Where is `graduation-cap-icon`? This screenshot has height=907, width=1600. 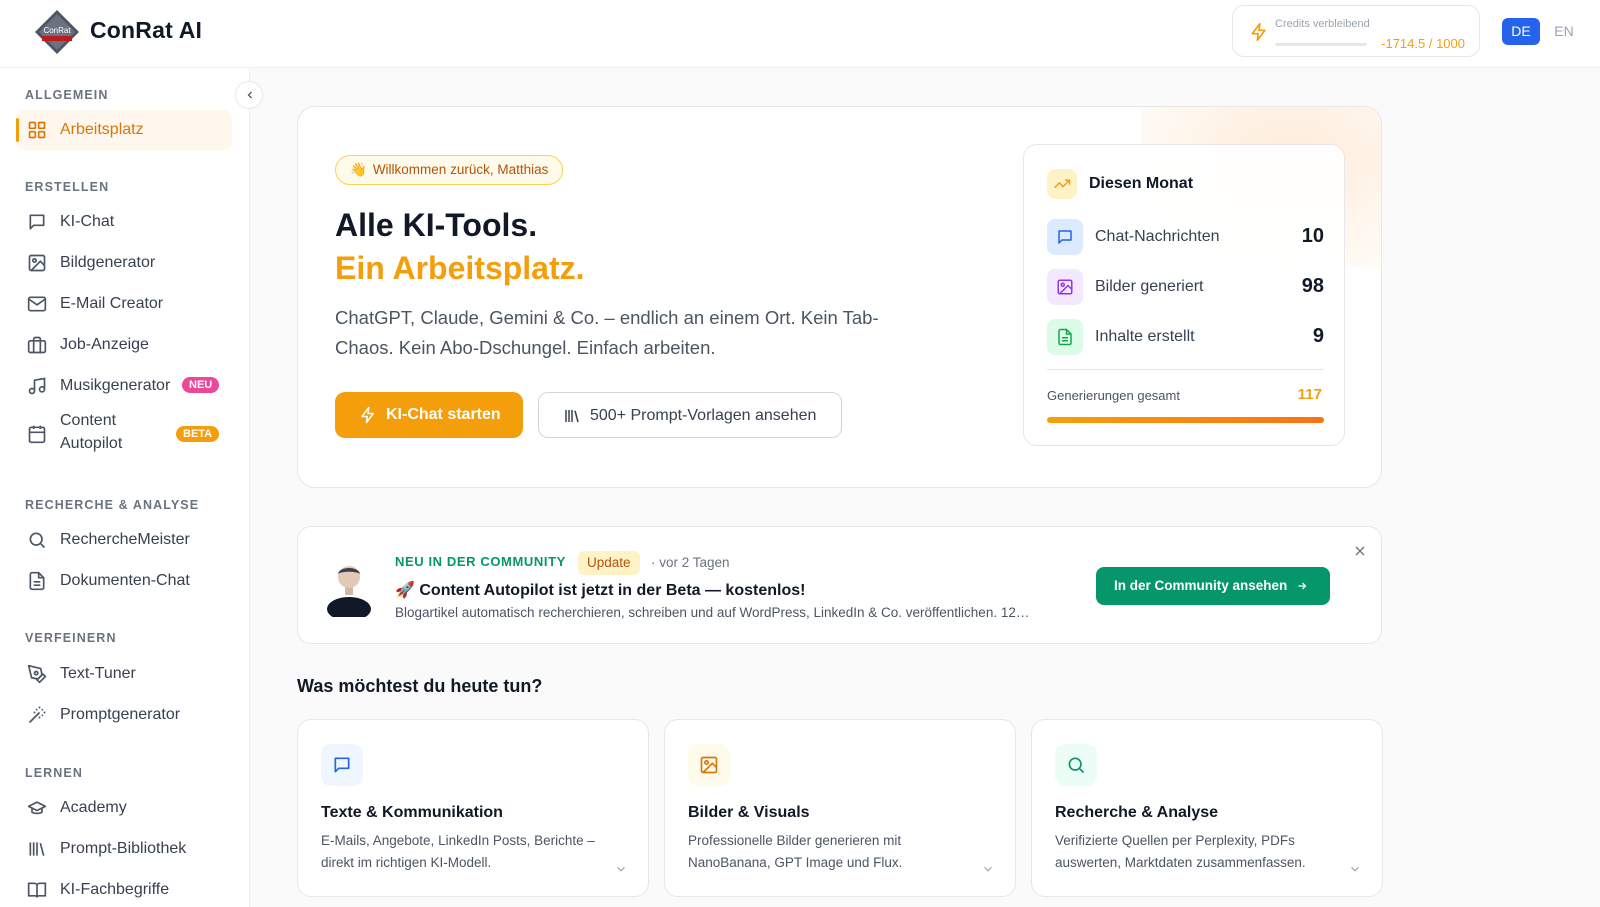
graduation-cap-icon is located at coordinates (37, 808).